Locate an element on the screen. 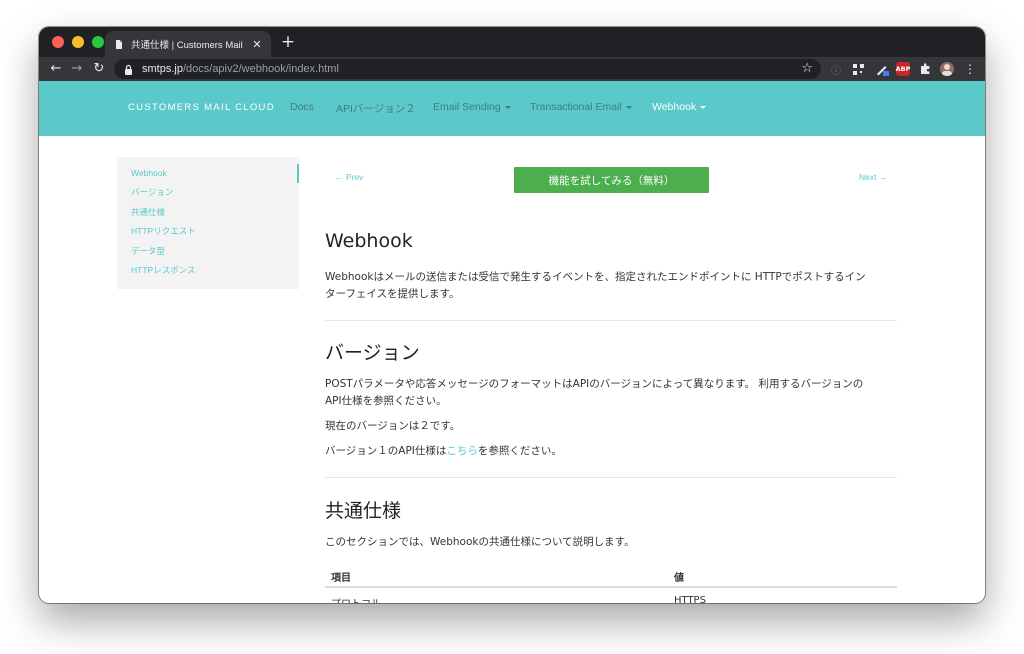 The width and height of the screenshot is (1024, 654). section-title-common-spec: 共通仕様 is located at coordinates (363, 511).